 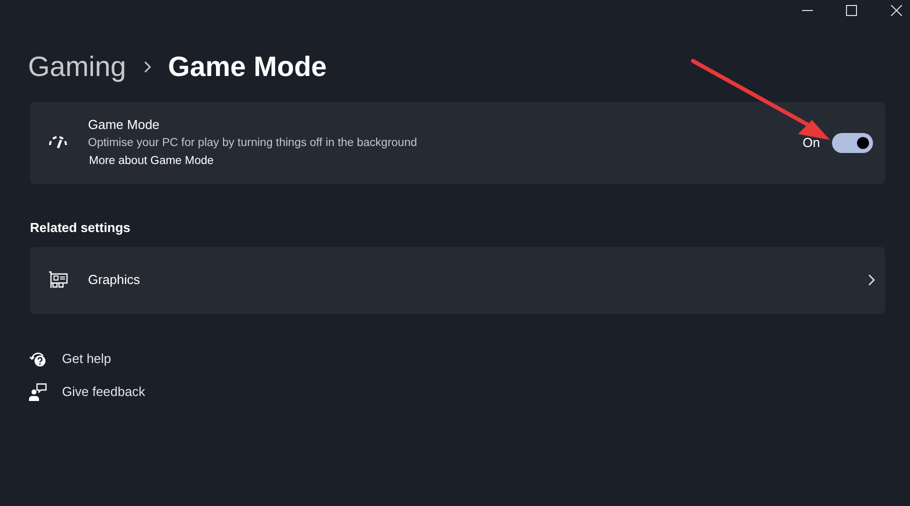 What do you see at coordinates (38, 391) in the screenshot?
I see `feedback-icon` at bounding box center [38, 391].